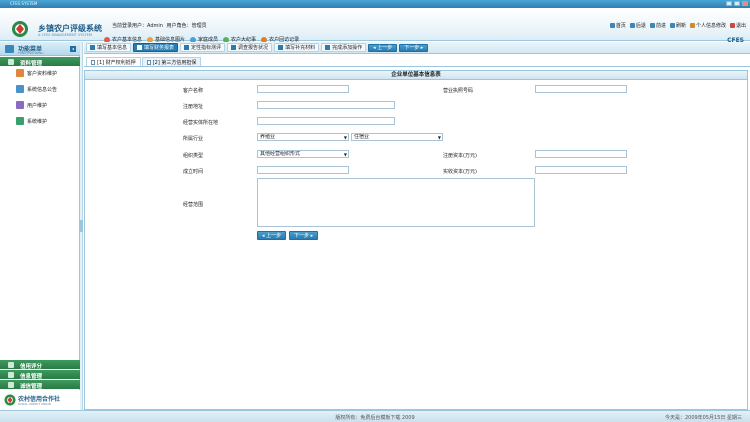  I want to click on logout-link: 退出, so click(737, 25).